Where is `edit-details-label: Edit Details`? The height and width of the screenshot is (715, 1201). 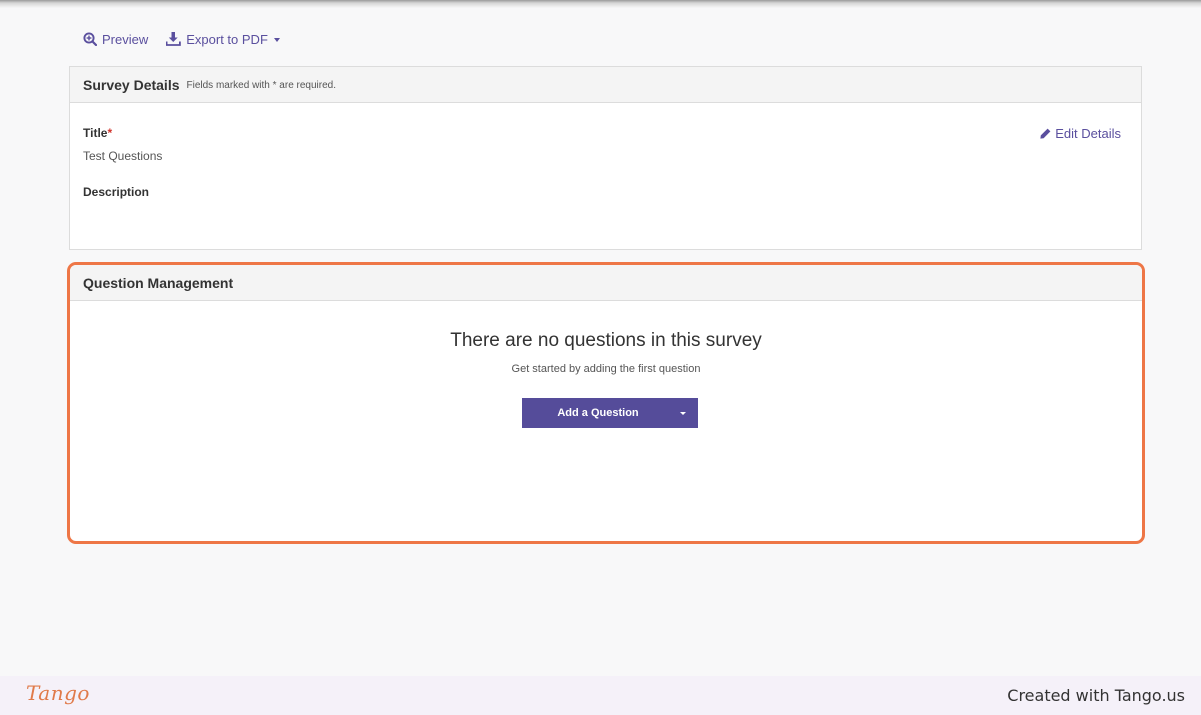
edit-details-label: Edit Details is located at coordinates (1088, 133).